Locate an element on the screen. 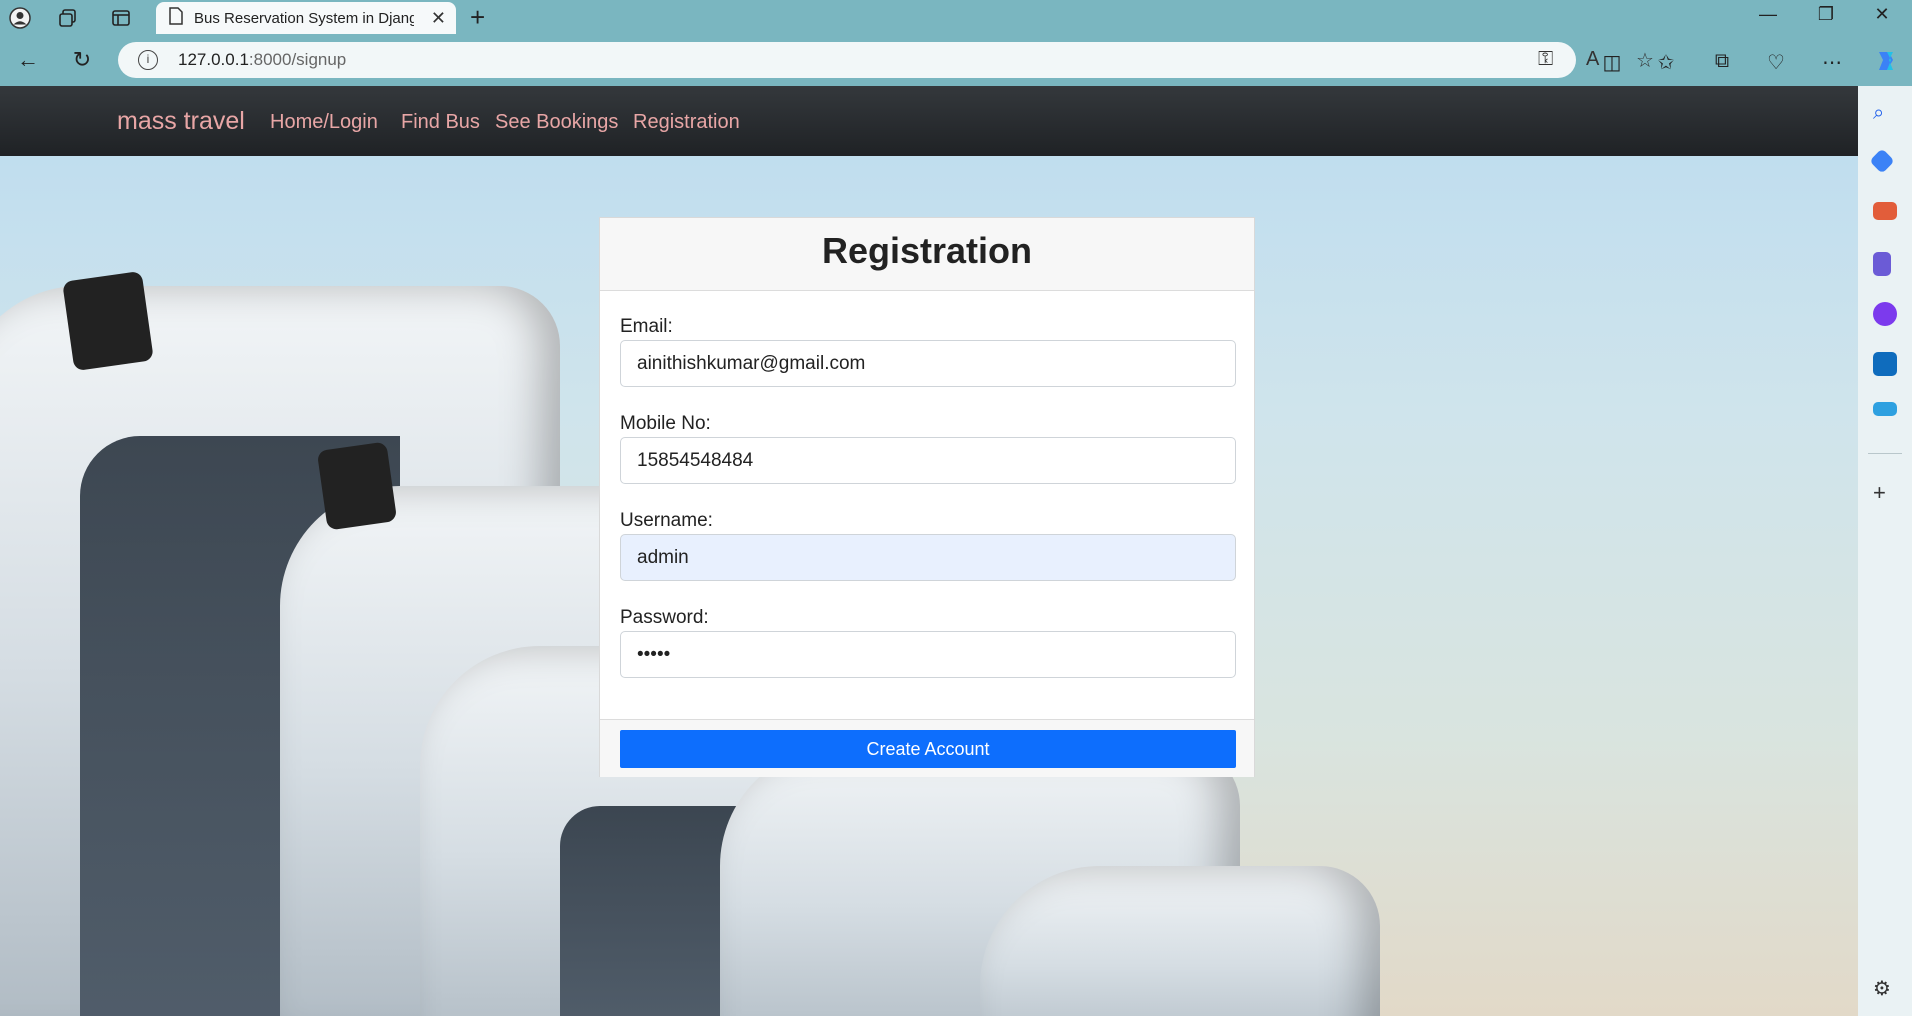 Image resolution: width=1912 pixels, height=1016 pixels. browser-sidebar: ⌕ + ⚙ is located at coordinates (1885, 551).